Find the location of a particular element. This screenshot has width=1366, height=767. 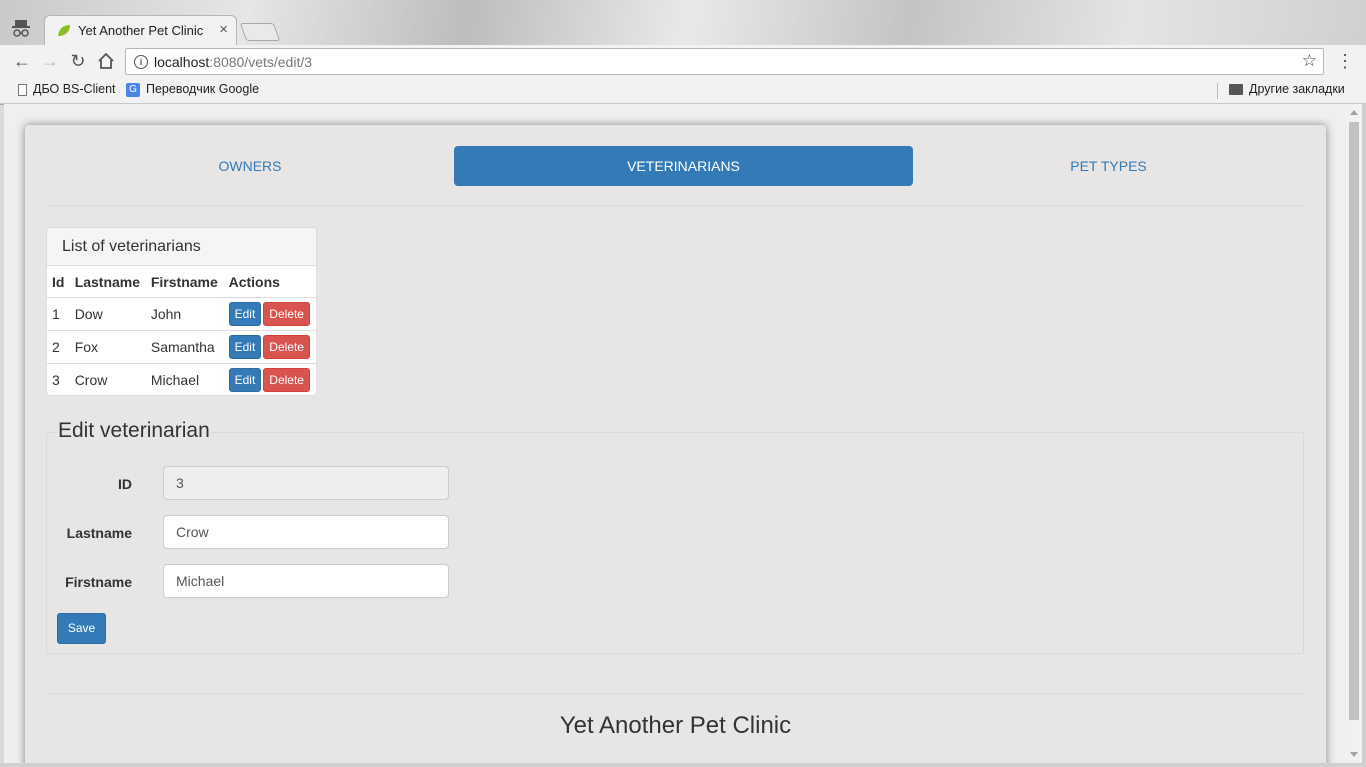

browser-toolbar: ← → ↻ i localhost:8080/vets/edit/3 ☆ ⋮ is located at coordinates (683, 61).